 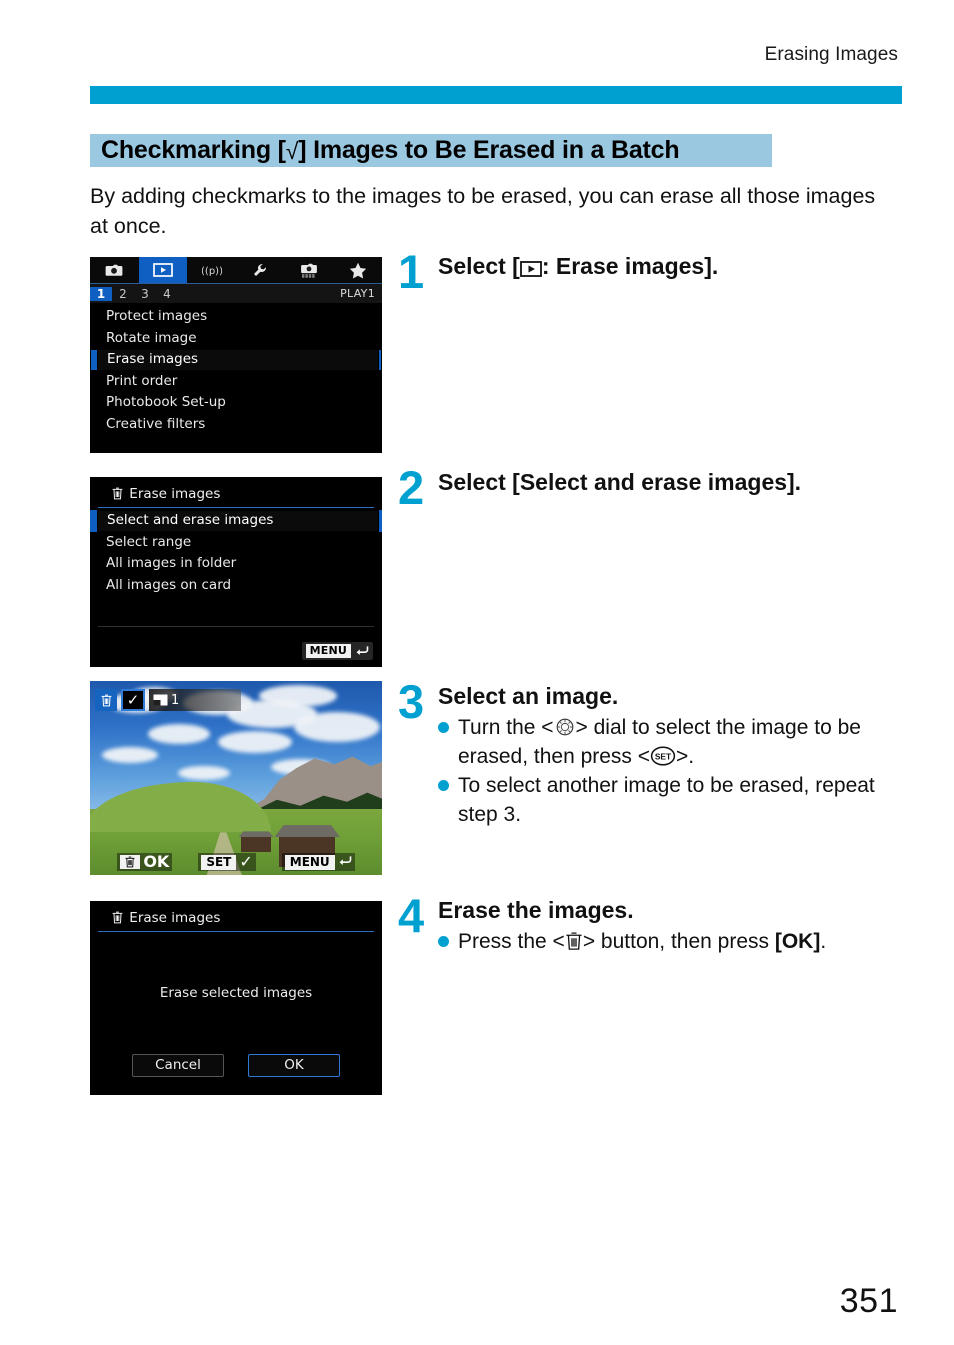 I want to click on erase-ok-control: OK, so click(x=145, y=861).